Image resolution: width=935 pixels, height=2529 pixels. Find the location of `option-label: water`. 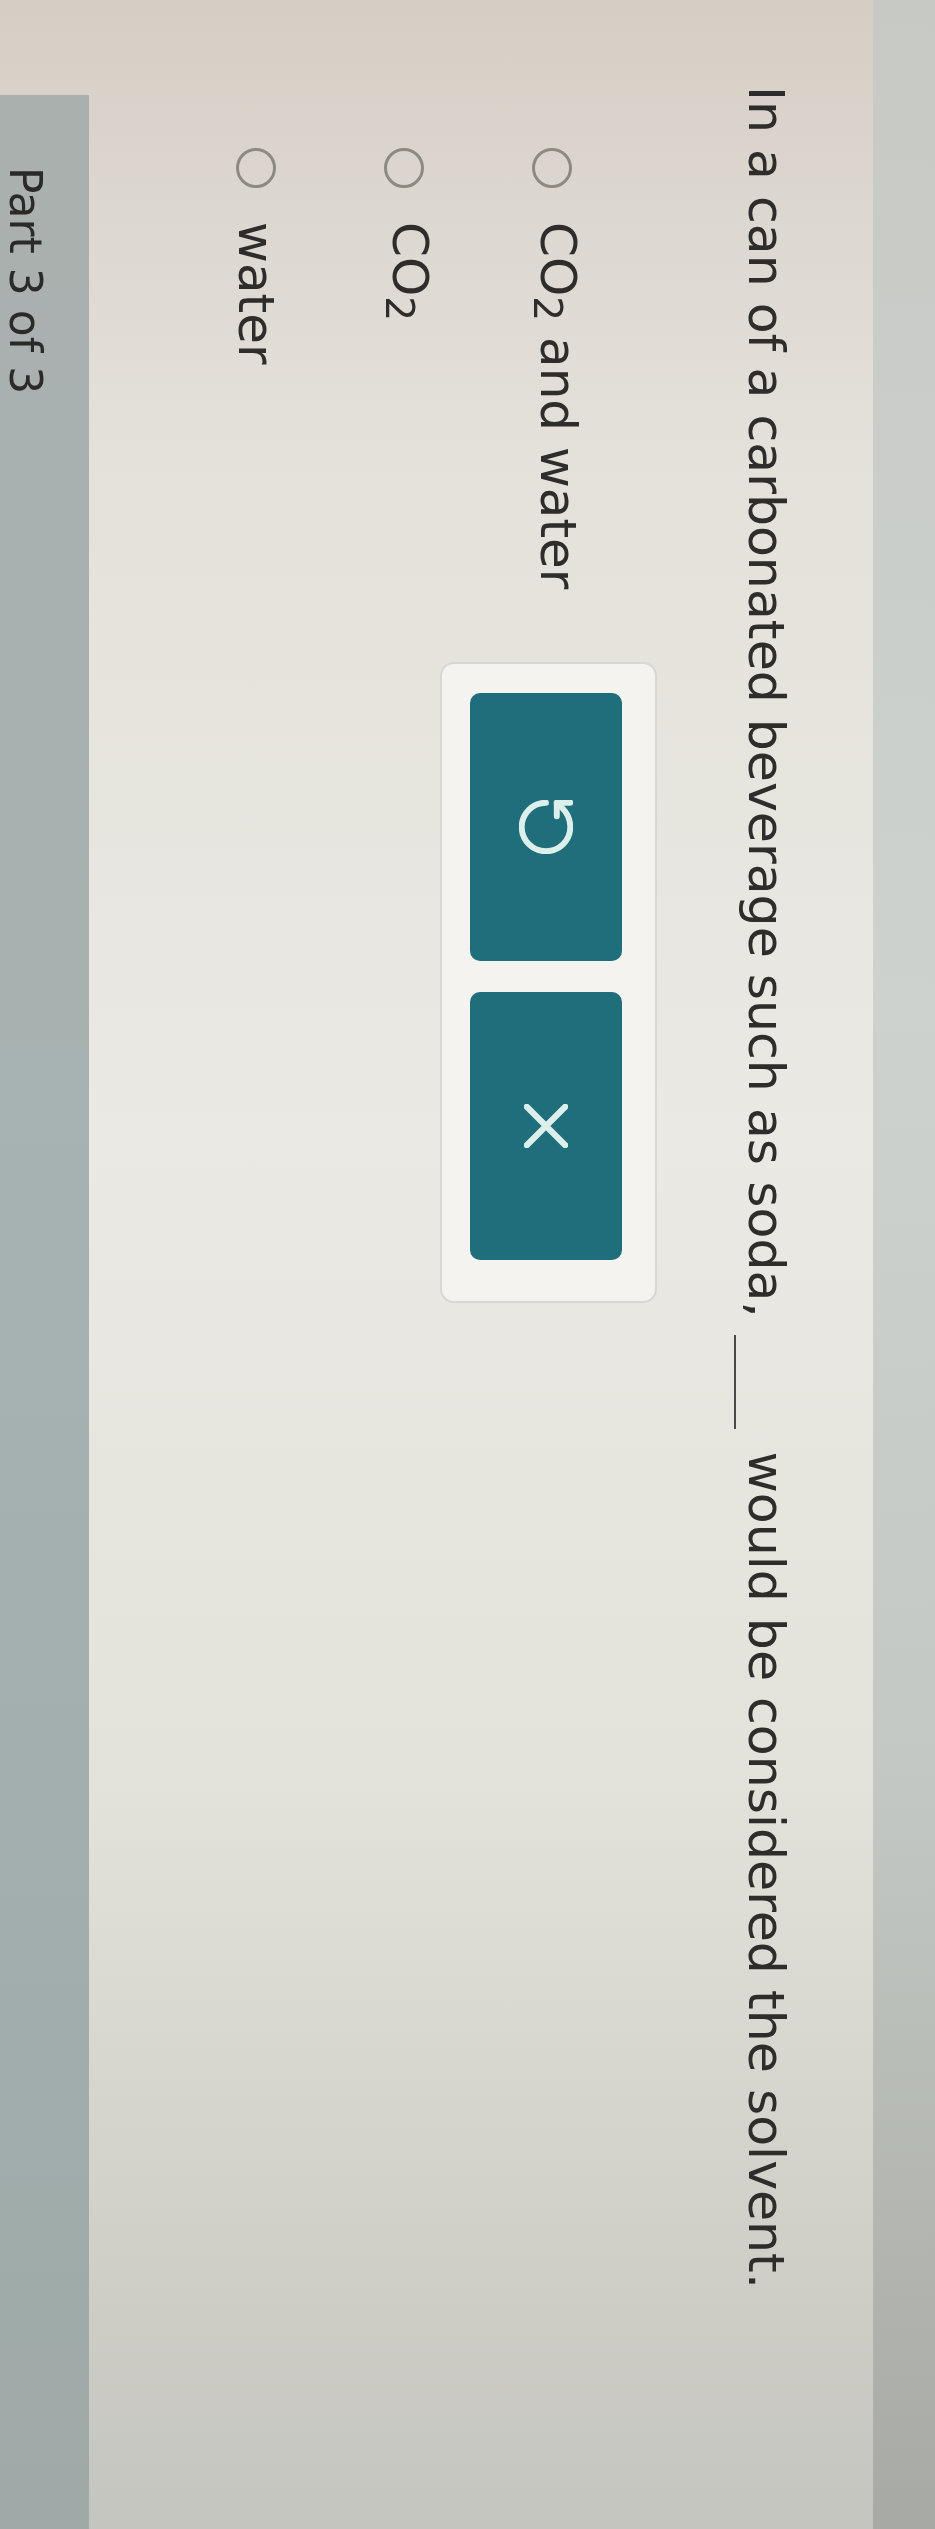

option-label: water is located at coordinates (256, 293).